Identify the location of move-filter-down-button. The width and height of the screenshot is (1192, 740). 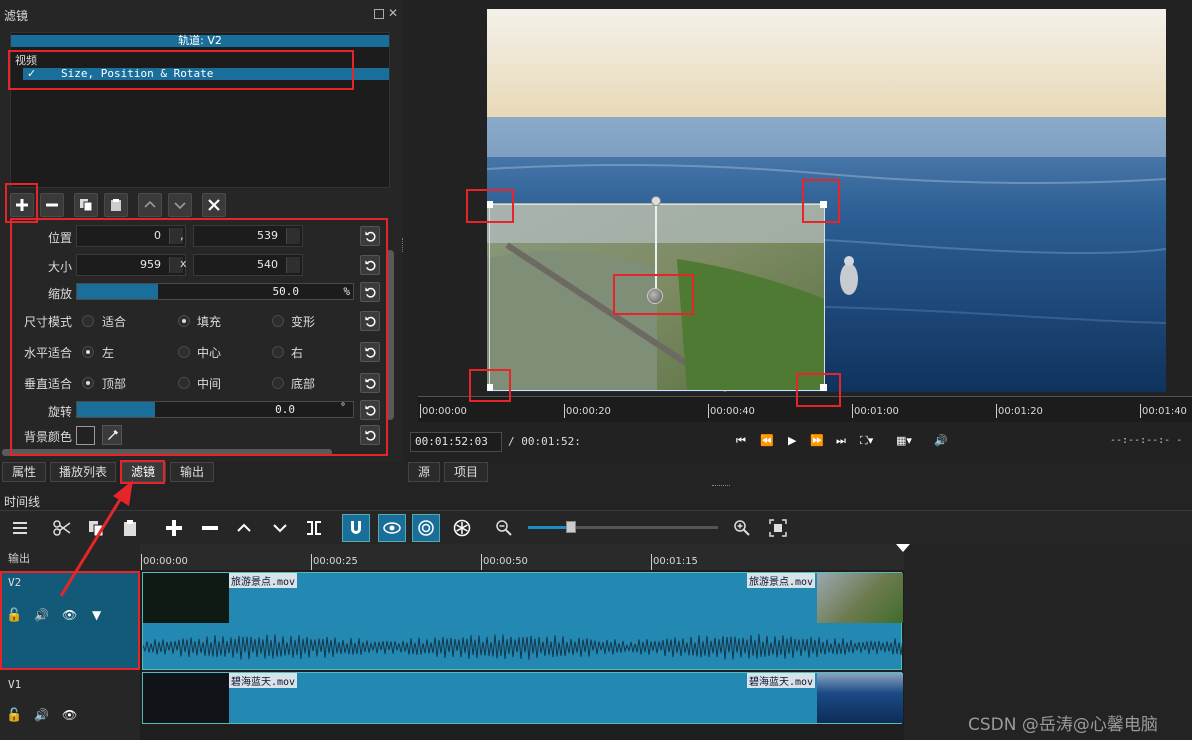
(180, 205).